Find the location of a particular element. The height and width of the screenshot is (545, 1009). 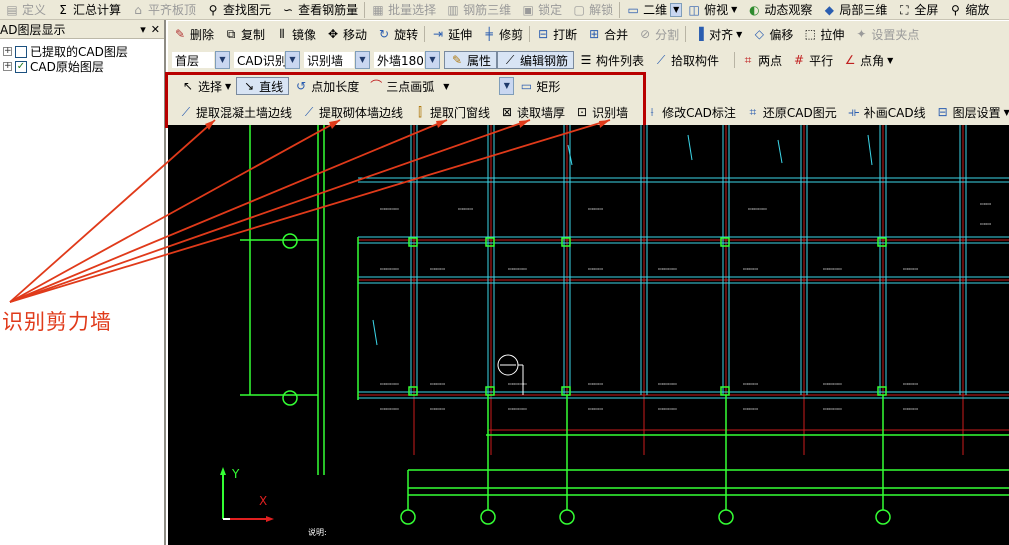

layer-label: CAD原始图层 is located at coordinates (67, 67).